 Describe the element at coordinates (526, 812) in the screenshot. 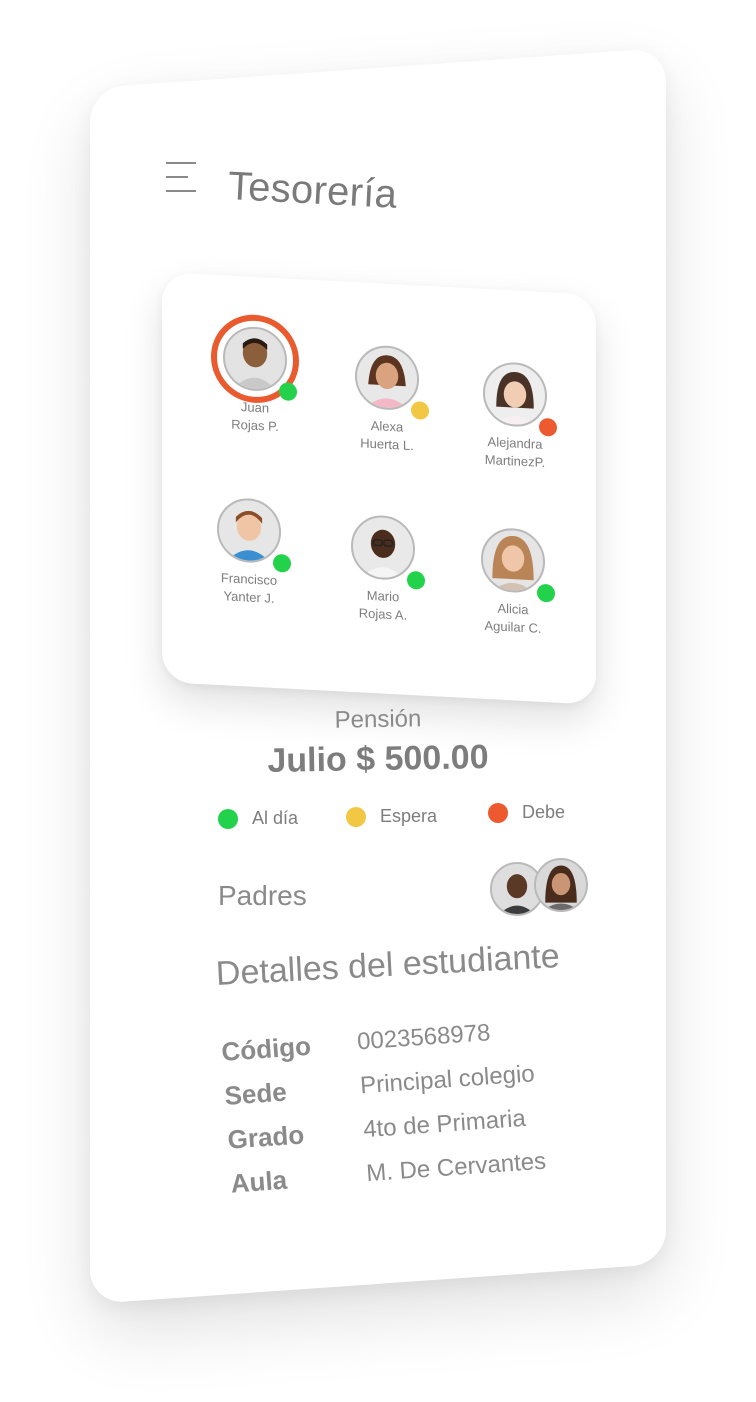

I see `legend-item-debe: Debe` at that location.